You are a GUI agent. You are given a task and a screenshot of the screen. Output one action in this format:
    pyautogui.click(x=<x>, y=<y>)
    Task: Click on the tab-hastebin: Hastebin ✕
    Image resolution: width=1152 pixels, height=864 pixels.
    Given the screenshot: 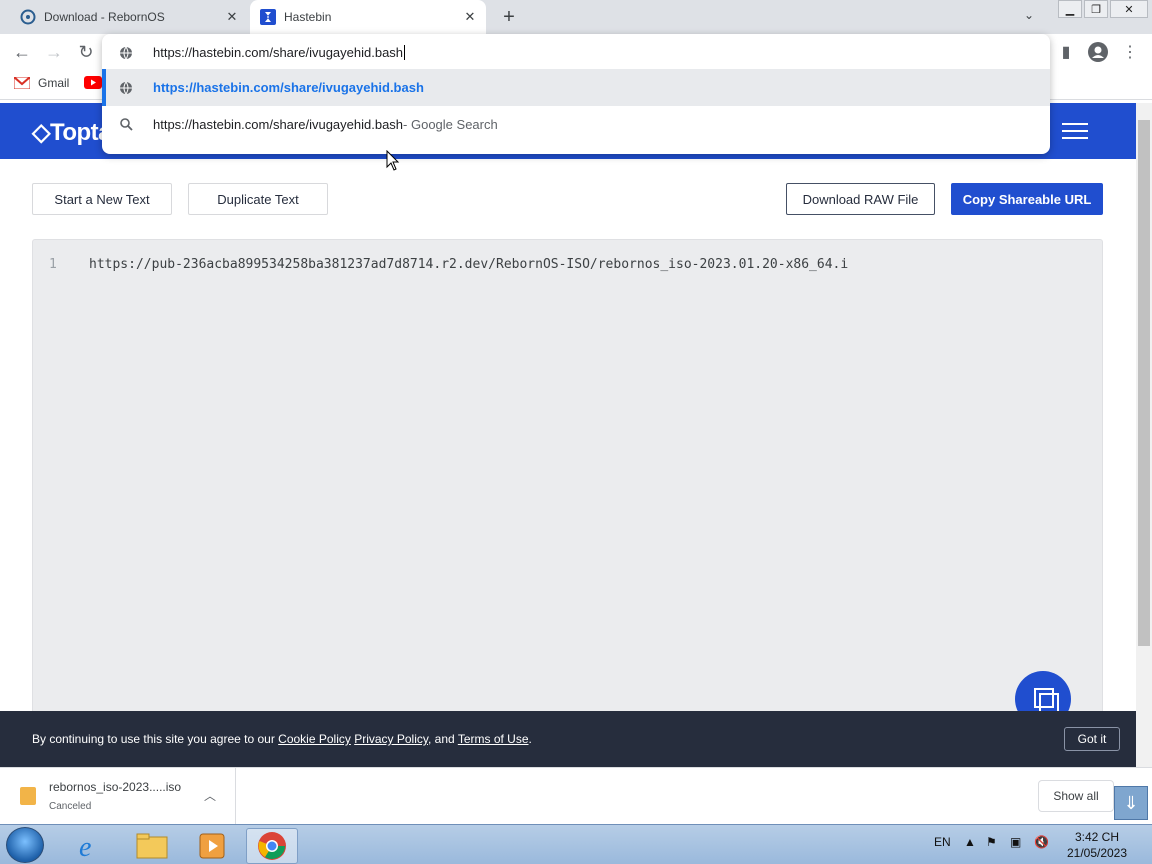 What is the action you would take?
    pyautogui.click(x=368, y=17)
    